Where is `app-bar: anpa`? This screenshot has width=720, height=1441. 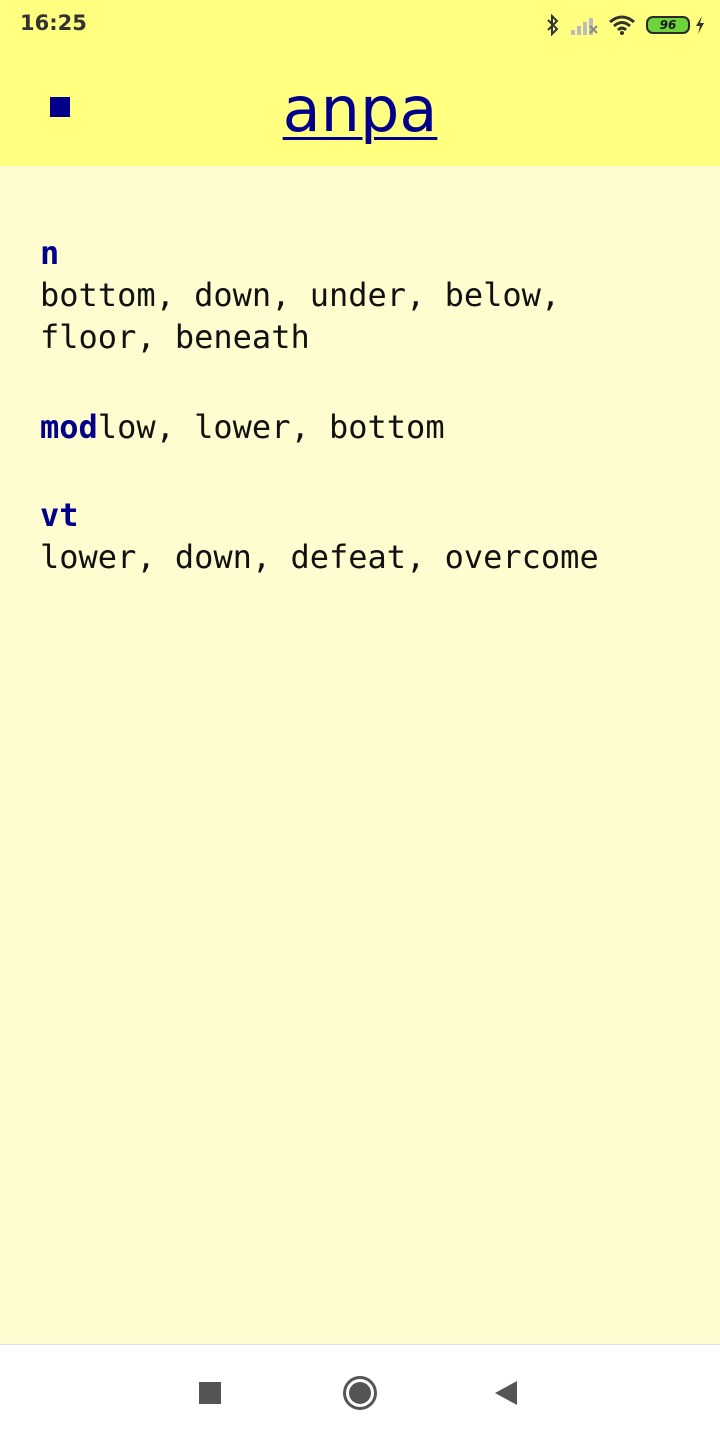
app-bar: anpa is located at coordinates (360, 108).